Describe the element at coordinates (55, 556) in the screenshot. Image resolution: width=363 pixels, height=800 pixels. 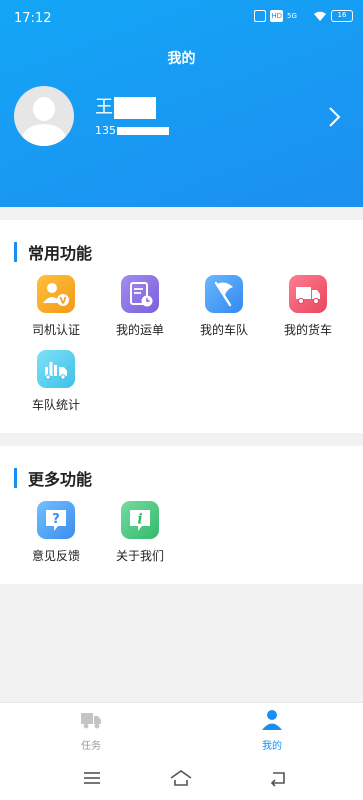
I see `tile-label: 意见反馈` at that location.